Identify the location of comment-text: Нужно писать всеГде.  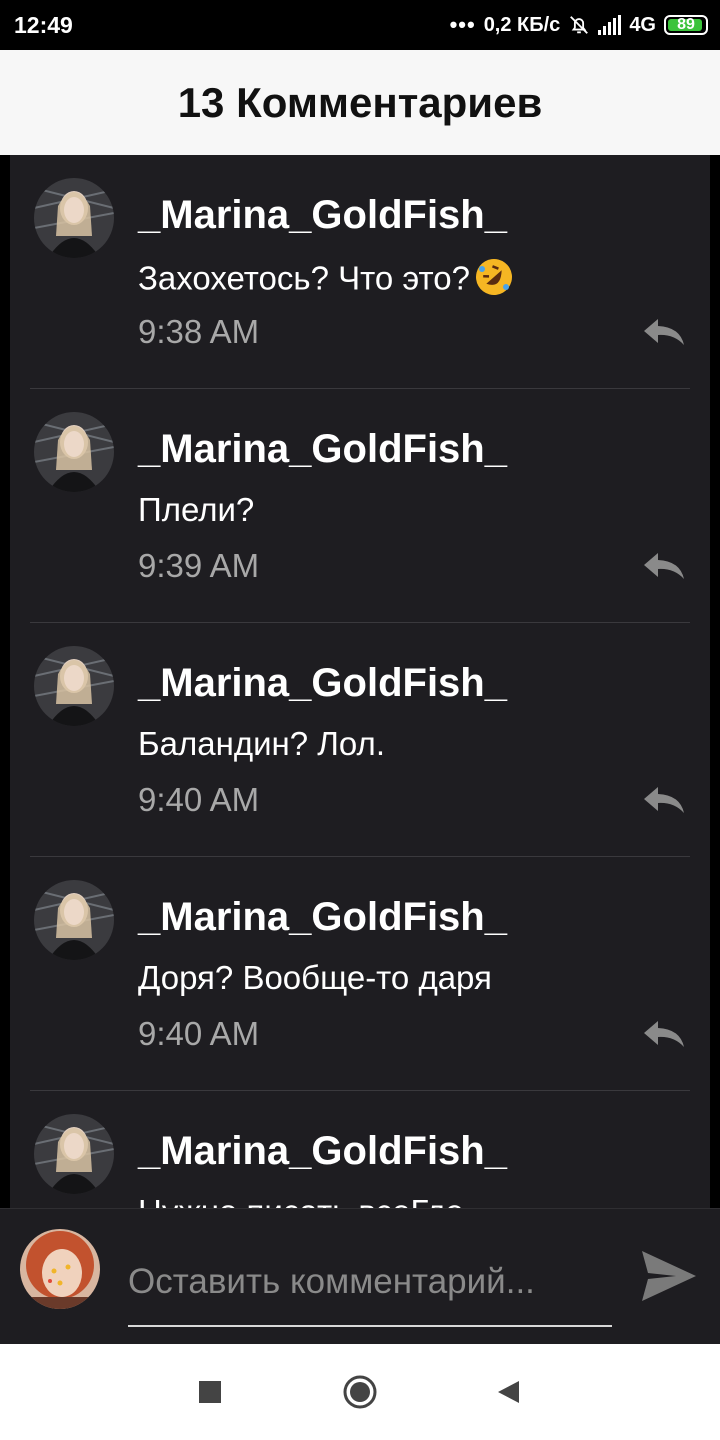
(301, 1200).